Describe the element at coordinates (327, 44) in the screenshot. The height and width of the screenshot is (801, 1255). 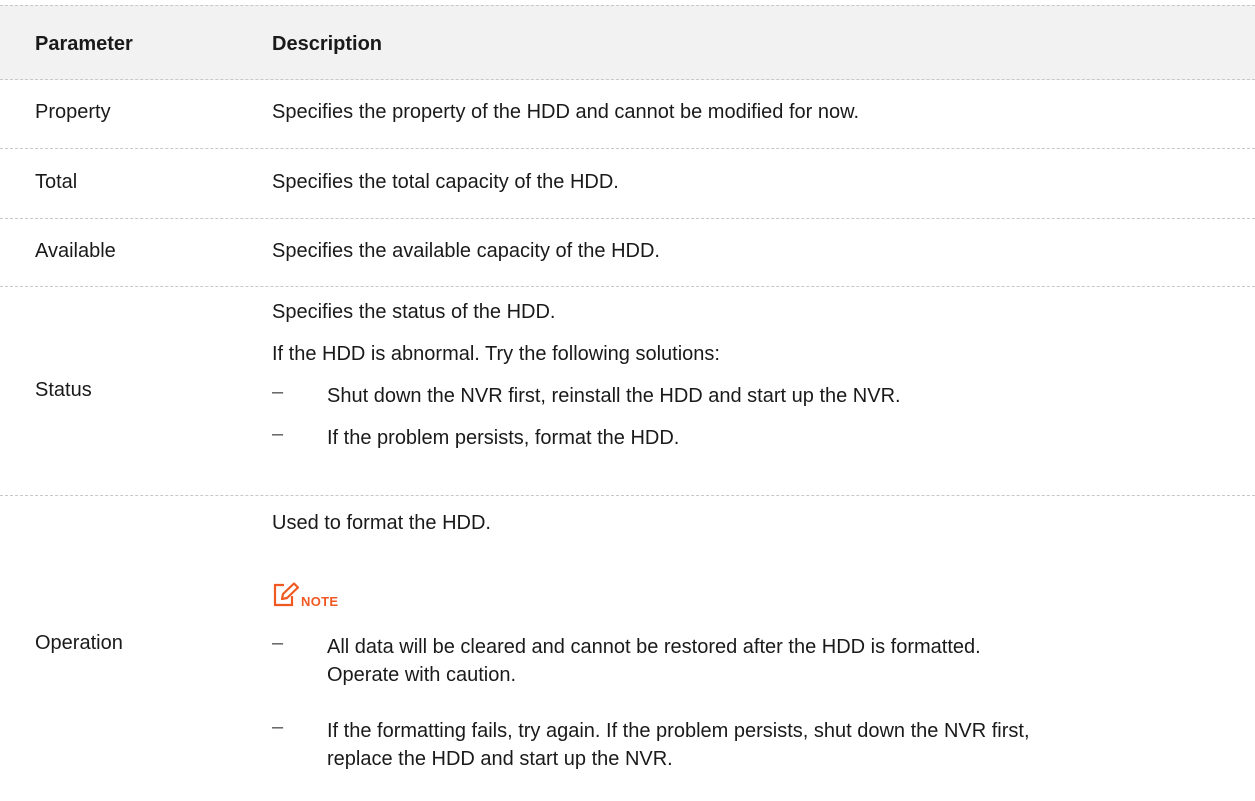
I see `header-description: Description` at that location.